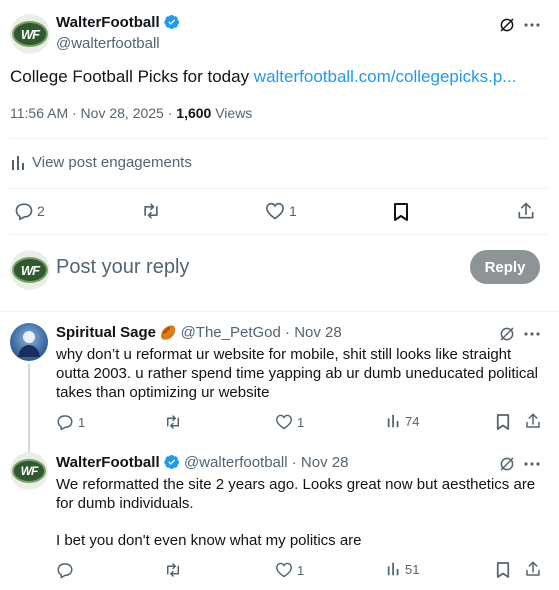  I want to click on football-emoji: 🏉, so click(168, 332).